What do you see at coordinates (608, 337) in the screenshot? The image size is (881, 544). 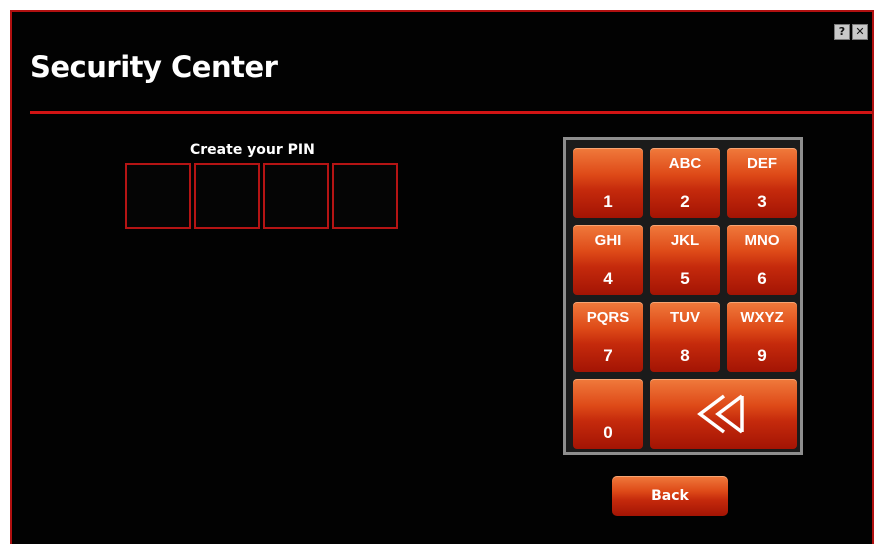 I see `key-7: PQRS 7` at bounding box center [608, 337].